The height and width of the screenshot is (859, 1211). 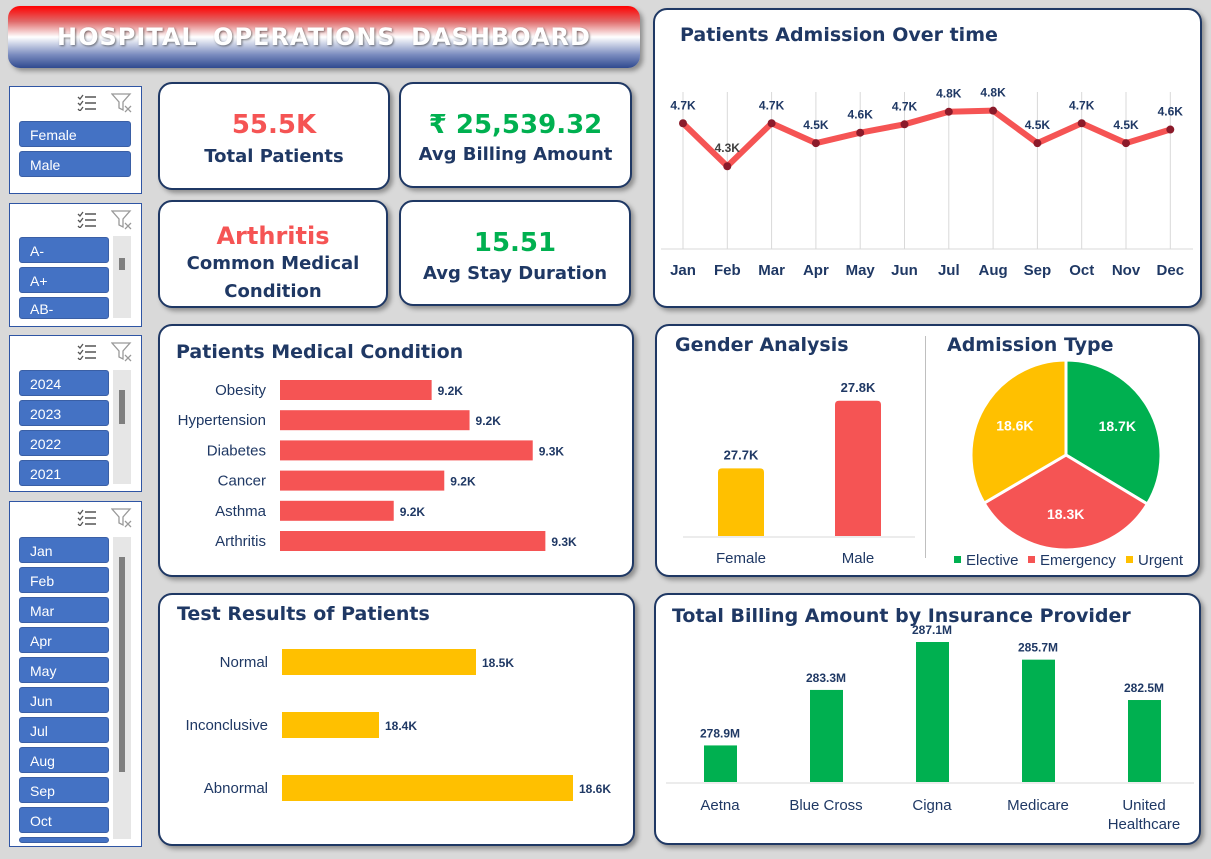 I want to click on slicer-item-2022: 2022, so click(x=64, y=443).